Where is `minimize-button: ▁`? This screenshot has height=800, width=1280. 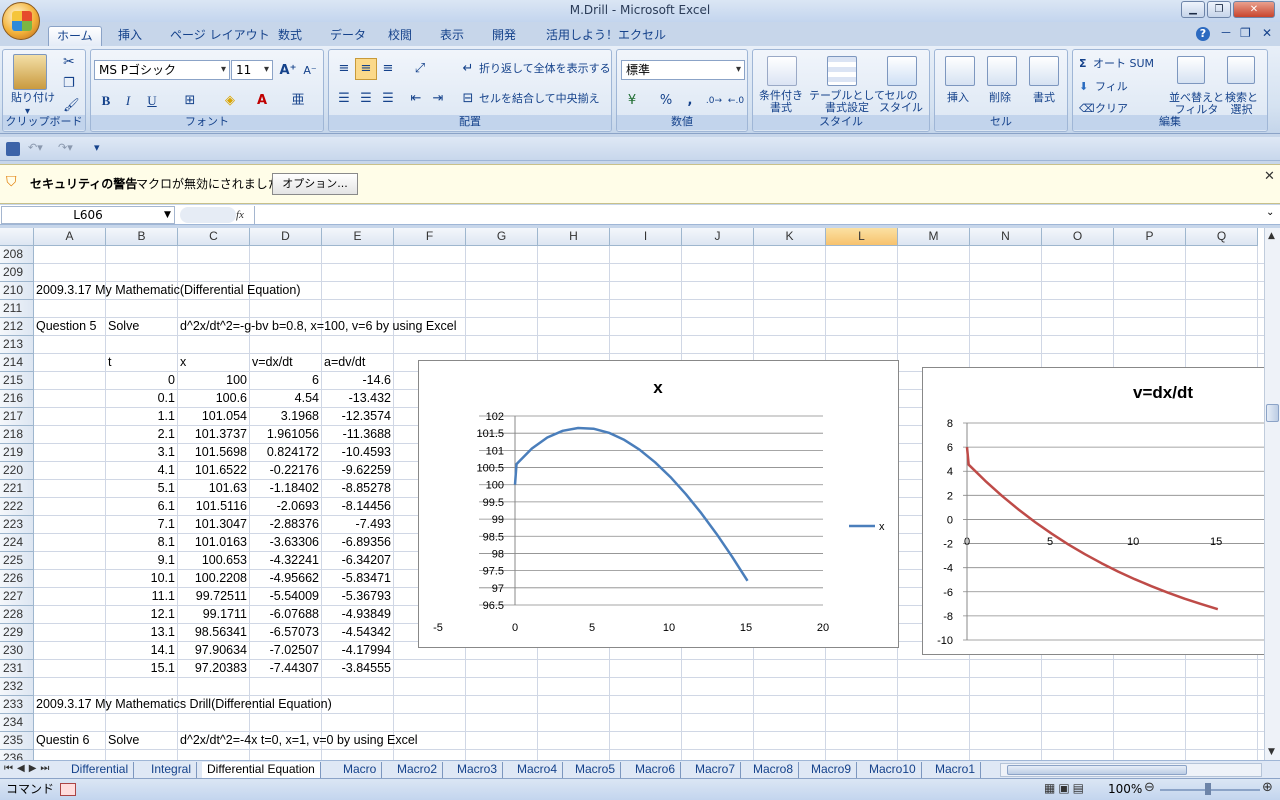 minimize-button: ▁ is located at coordinates (1193, 9).